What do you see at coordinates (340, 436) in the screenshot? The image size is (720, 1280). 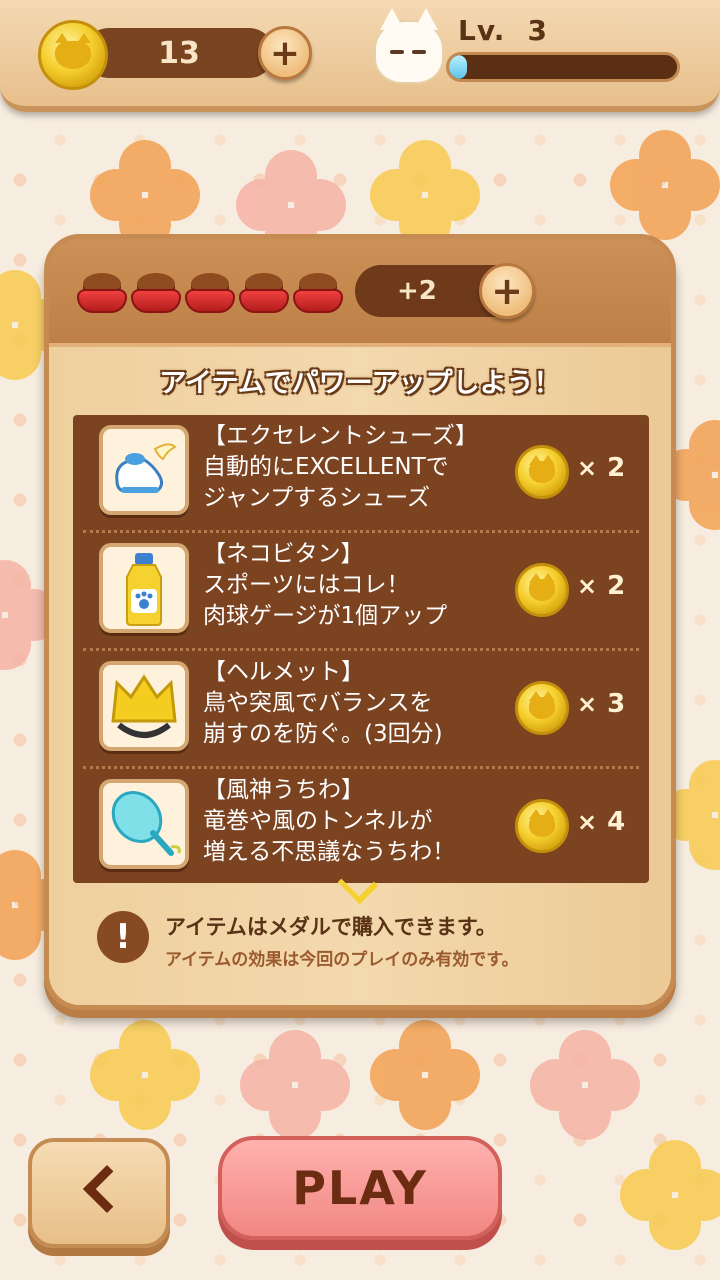 I see `item-name: 【エクセレントシューズ】` at bounding box center [340, 436].